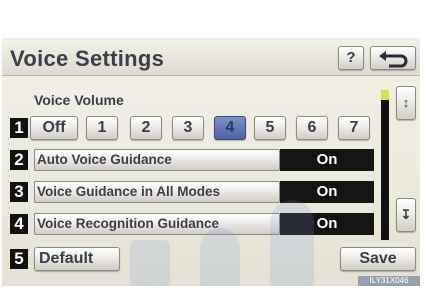 The width and height of the screenshot is (427, 300). What do you see at coordinates (351, 58) in the screenshot?
I see `help-button: ?` at bounding box center [351, 58].